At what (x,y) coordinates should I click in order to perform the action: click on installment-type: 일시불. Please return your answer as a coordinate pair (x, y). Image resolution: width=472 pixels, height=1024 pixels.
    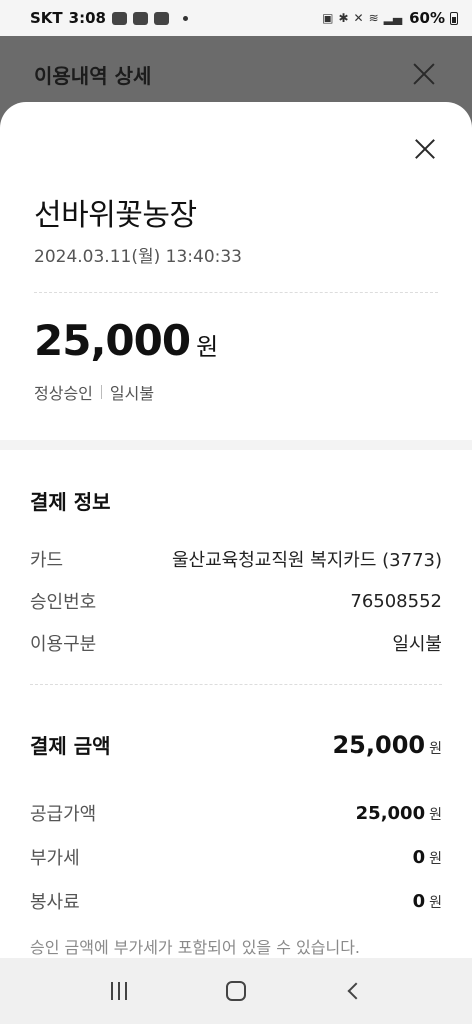
    Looking at the image, I should click on (132, 393).